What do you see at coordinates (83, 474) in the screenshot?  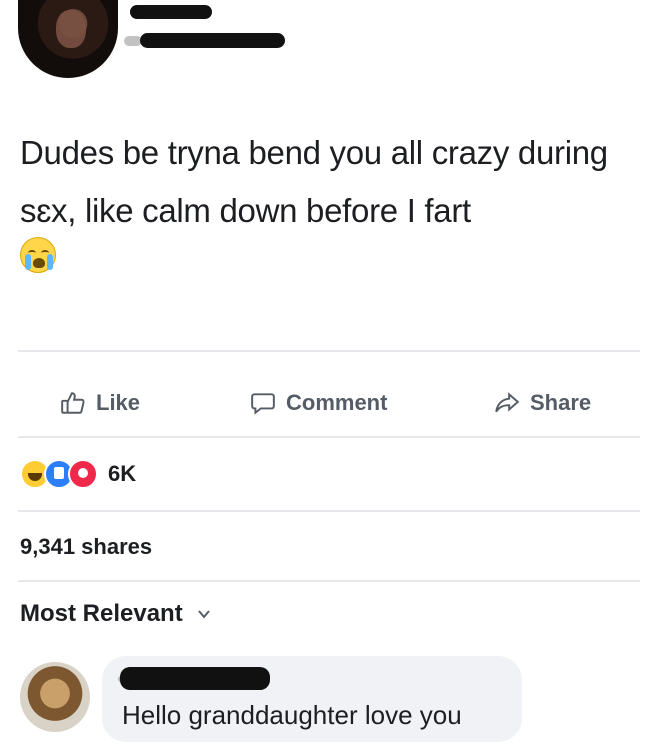 I see `love-reaction-icon` at bounding box center [83, 474].